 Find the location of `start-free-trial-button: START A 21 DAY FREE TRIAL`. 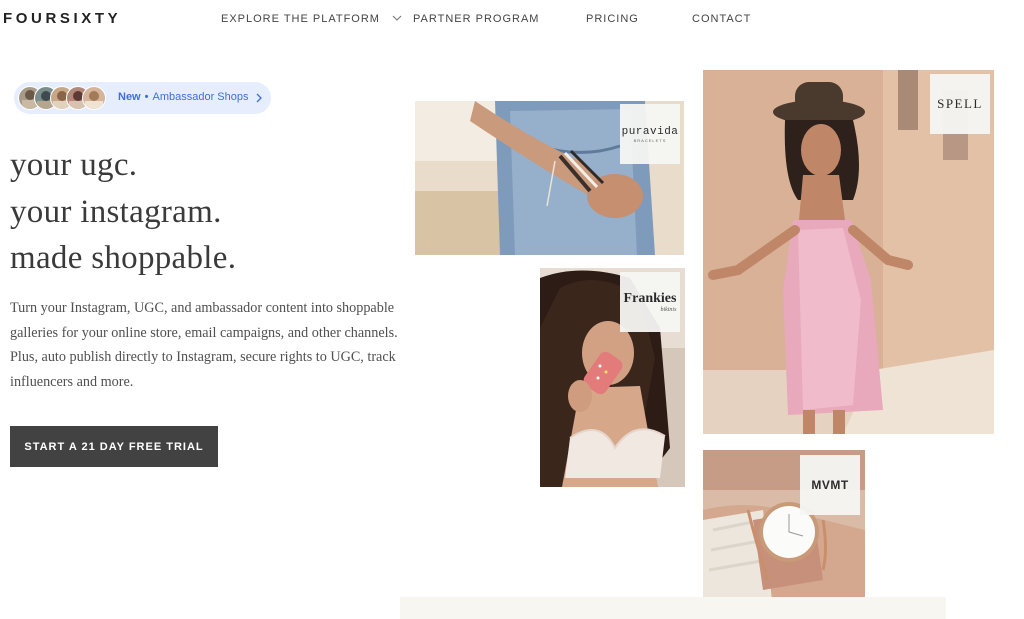

start-free-trial-button: START A 21 DAY FREE TRIAL is located at coordinates (114, 446).